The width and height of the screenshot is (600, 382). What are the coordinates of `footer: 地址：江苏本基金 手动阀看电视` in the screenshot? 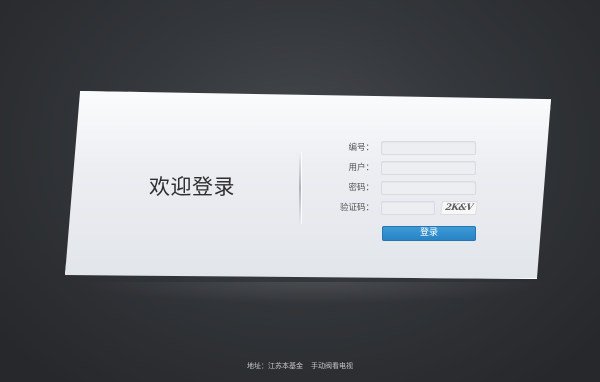 It's located at (300, 366).